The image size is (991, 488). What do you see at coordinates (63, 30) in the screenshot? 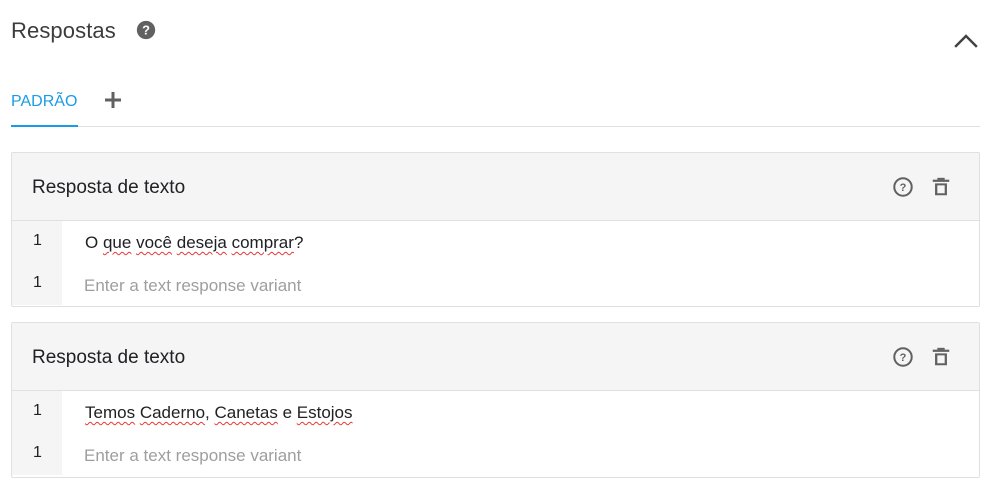
I see `section-title: Respostas` at bounding box center [63, 30].